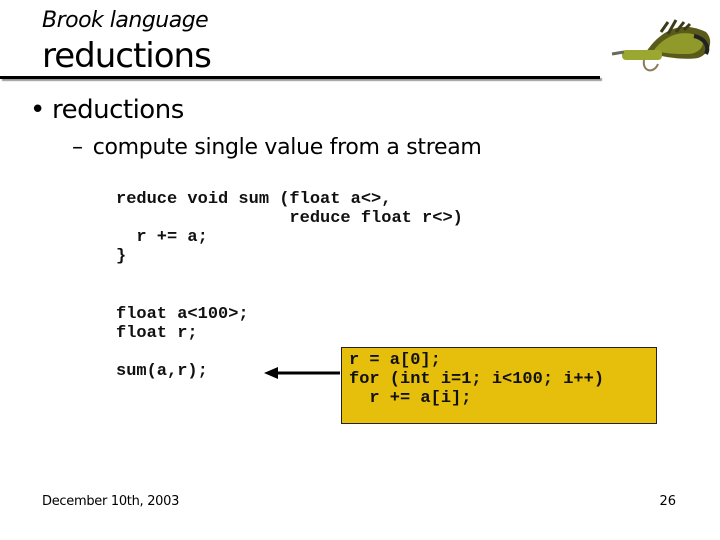  I want to click on bullet-text: reductions, so click(118, 110).